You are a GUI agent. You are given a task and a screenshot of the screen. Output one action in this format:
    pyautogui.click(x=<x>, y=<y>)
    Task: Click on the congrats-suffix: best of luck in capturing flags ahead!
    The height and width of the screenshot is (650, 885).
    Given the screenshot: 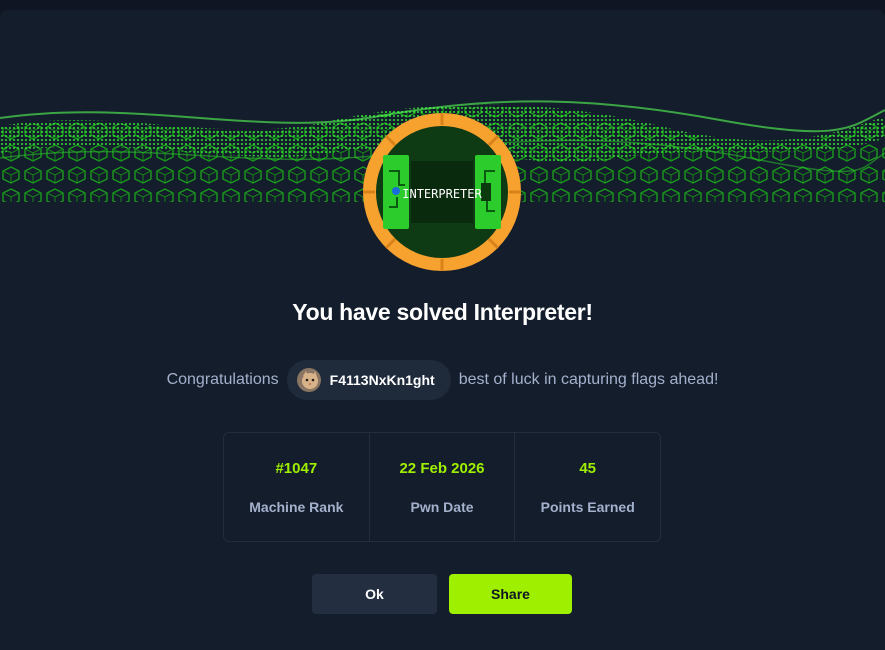 What is the action you would take?
    pyautogui.click(x=588, y=379)
    